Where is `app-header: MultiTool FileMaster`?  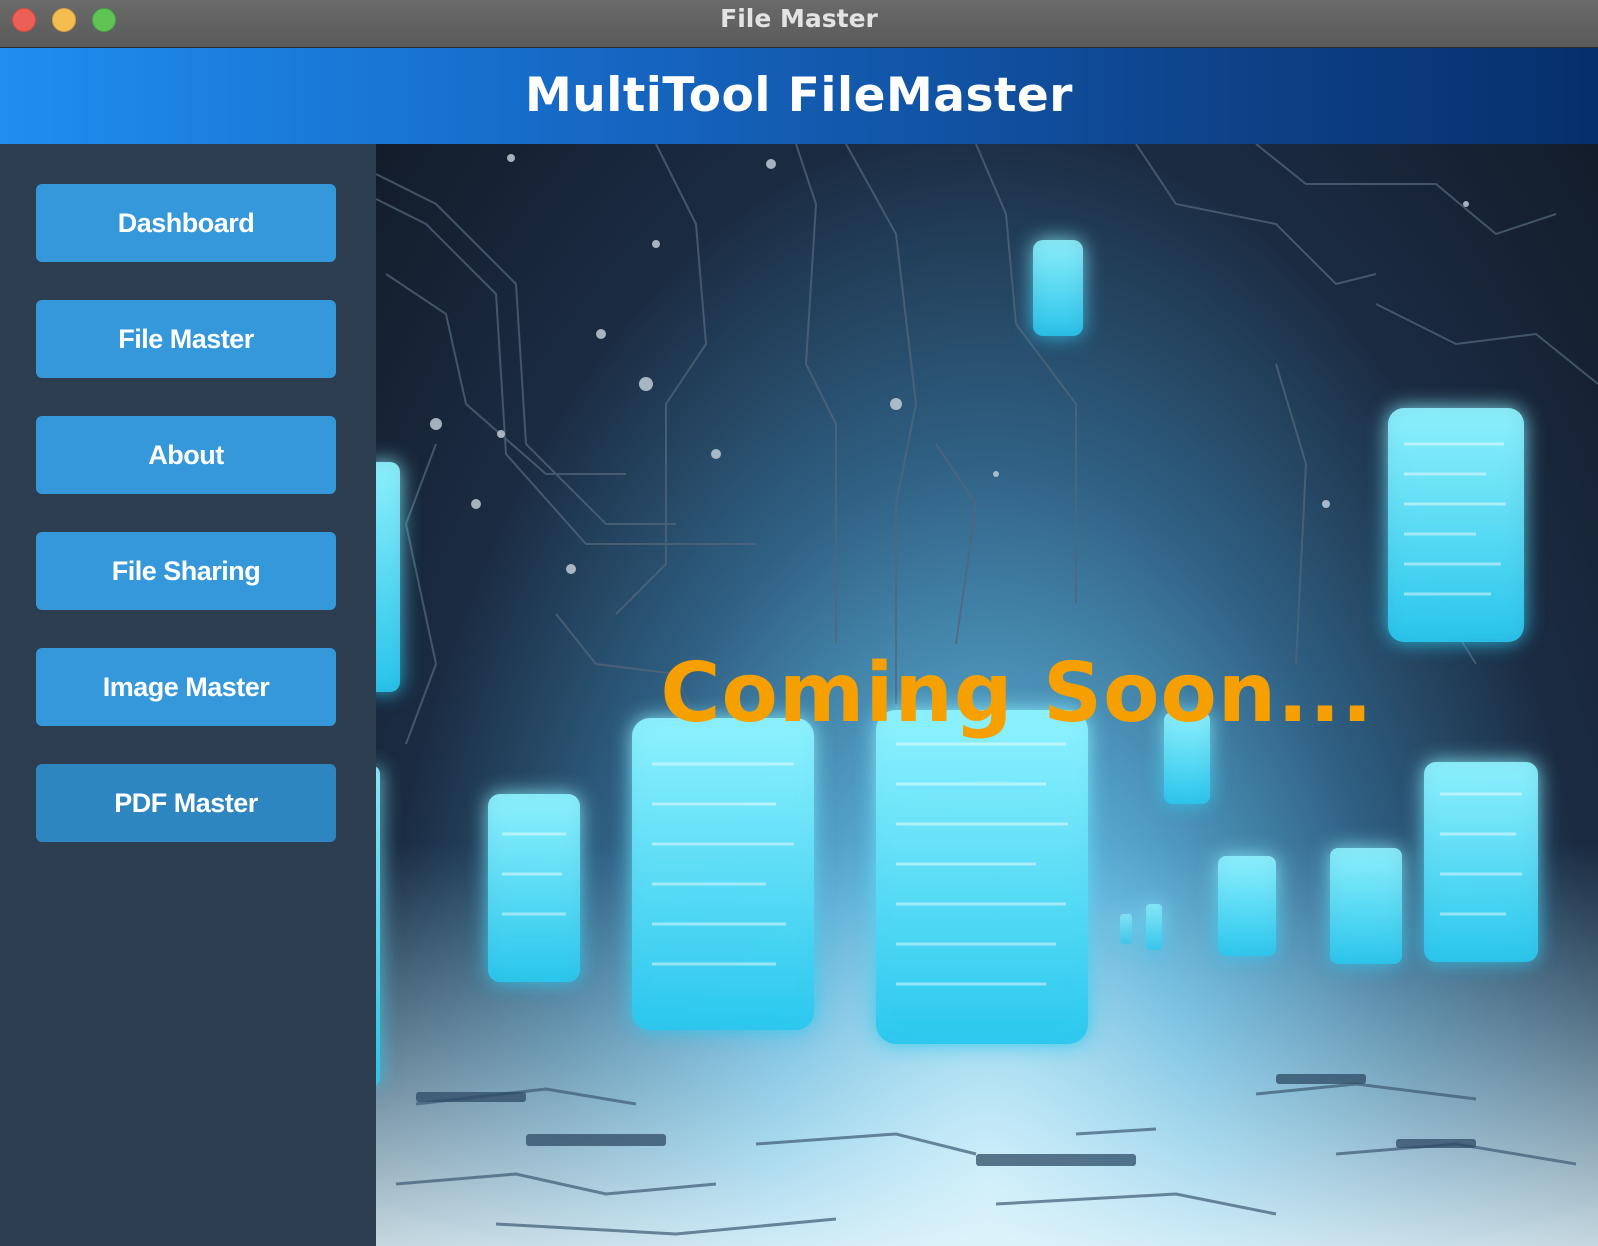
app-header: MultiTool FileMaster is located at coordinates (799, 96).